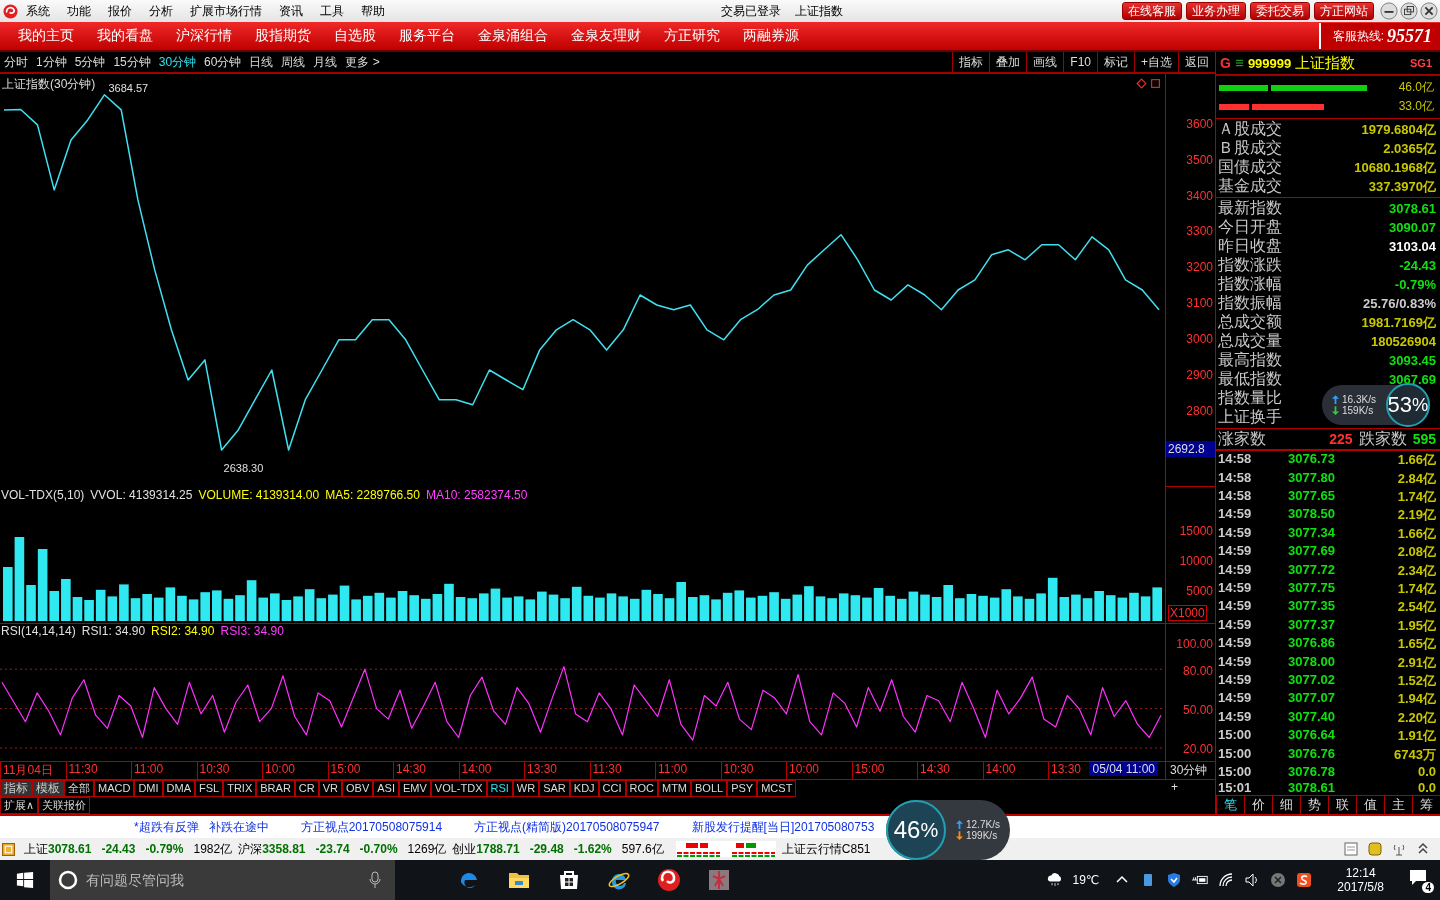  I want to click on menu-item: 分析, so click(161, 11).